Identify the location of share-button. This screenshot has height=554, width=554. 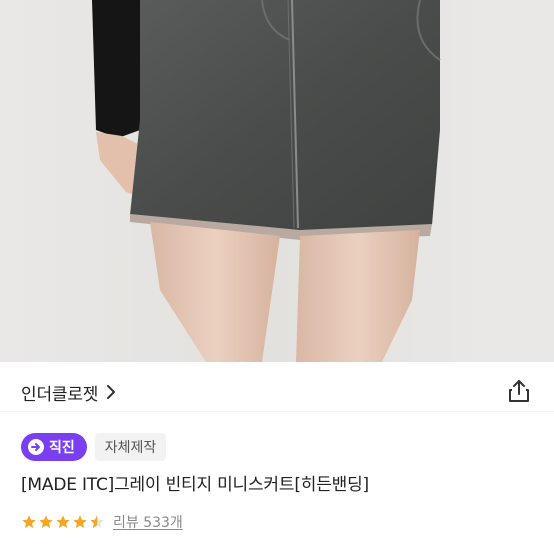
(519, 391).